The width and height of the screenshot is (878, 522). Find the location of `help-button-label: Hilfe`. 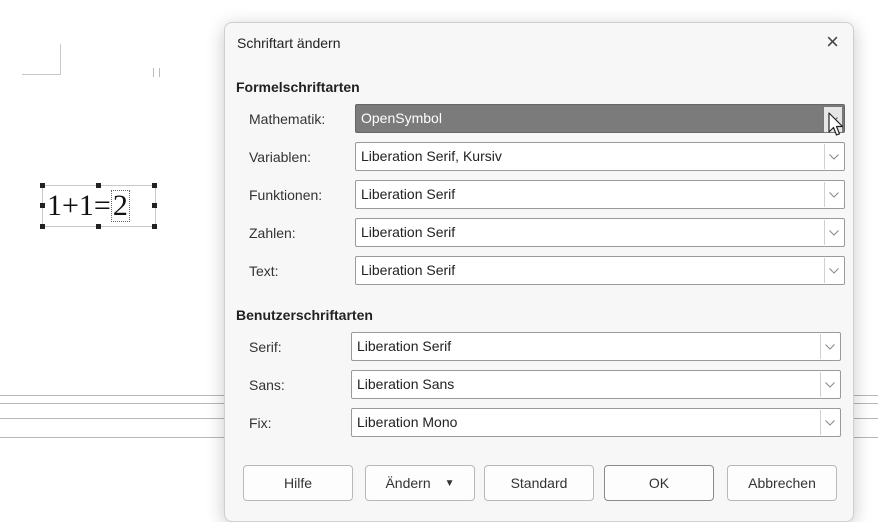

help-button-label: Hilfe is located at coordinates (297, 483).